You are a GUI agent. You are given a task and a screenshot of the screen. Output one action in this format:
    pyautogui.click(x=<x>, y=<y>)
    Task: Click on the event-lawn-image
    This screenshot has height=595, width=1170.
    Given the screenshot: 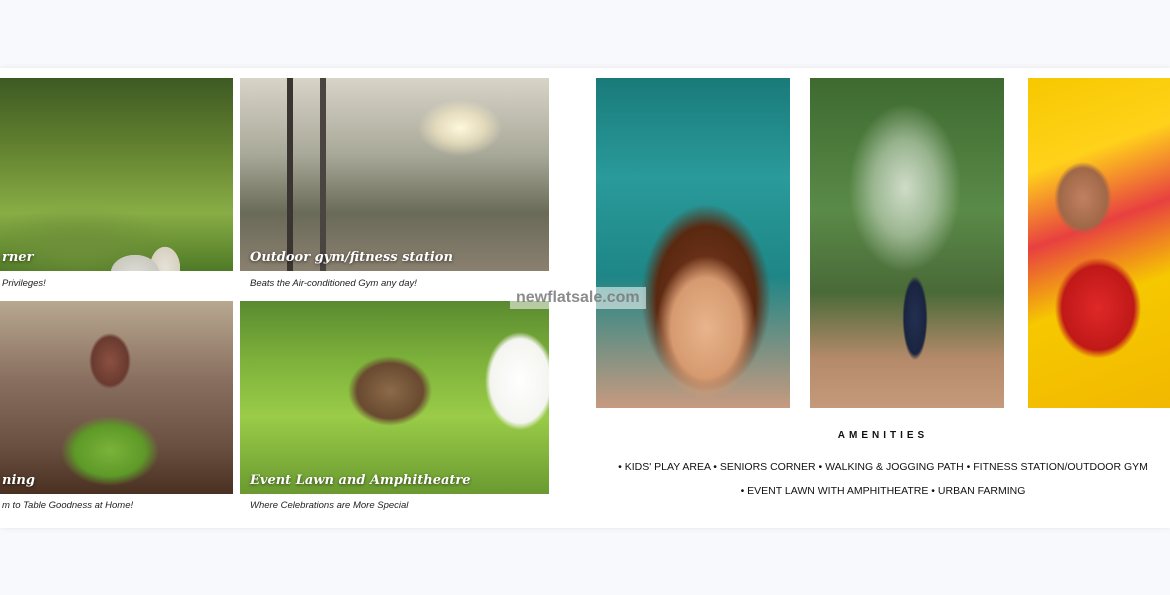 What is the action you would take?
    pyautogui.click(x=394, y=397)
    